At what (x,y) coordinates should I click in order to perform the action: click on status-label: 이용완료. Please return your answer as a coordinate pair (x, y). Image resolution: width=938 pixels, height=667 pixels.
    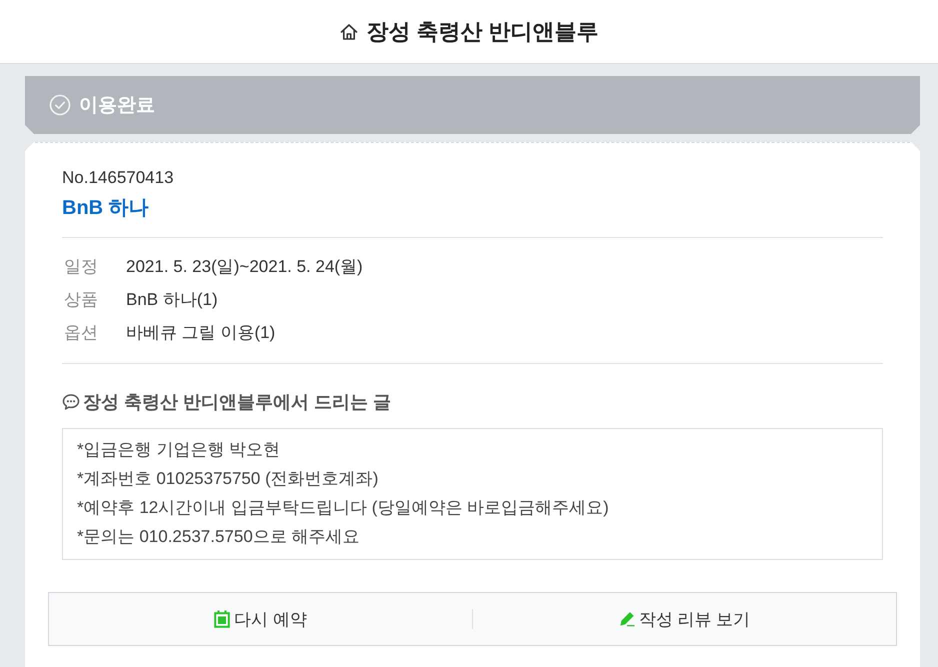
    Looking at the image, I should click on (117, 106).